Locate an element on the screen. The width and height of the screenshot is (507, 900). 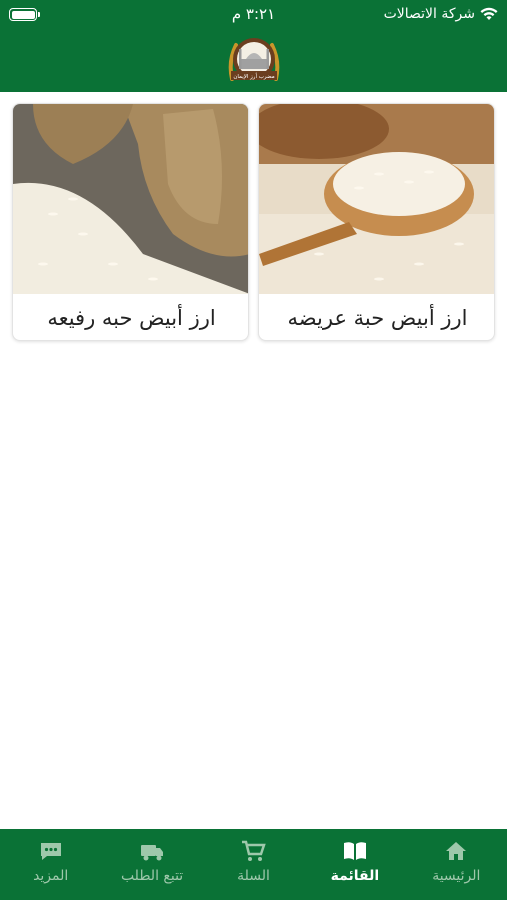
product-name: ارز أبيض حبه رفيعه is located at coordinates (131, 318).